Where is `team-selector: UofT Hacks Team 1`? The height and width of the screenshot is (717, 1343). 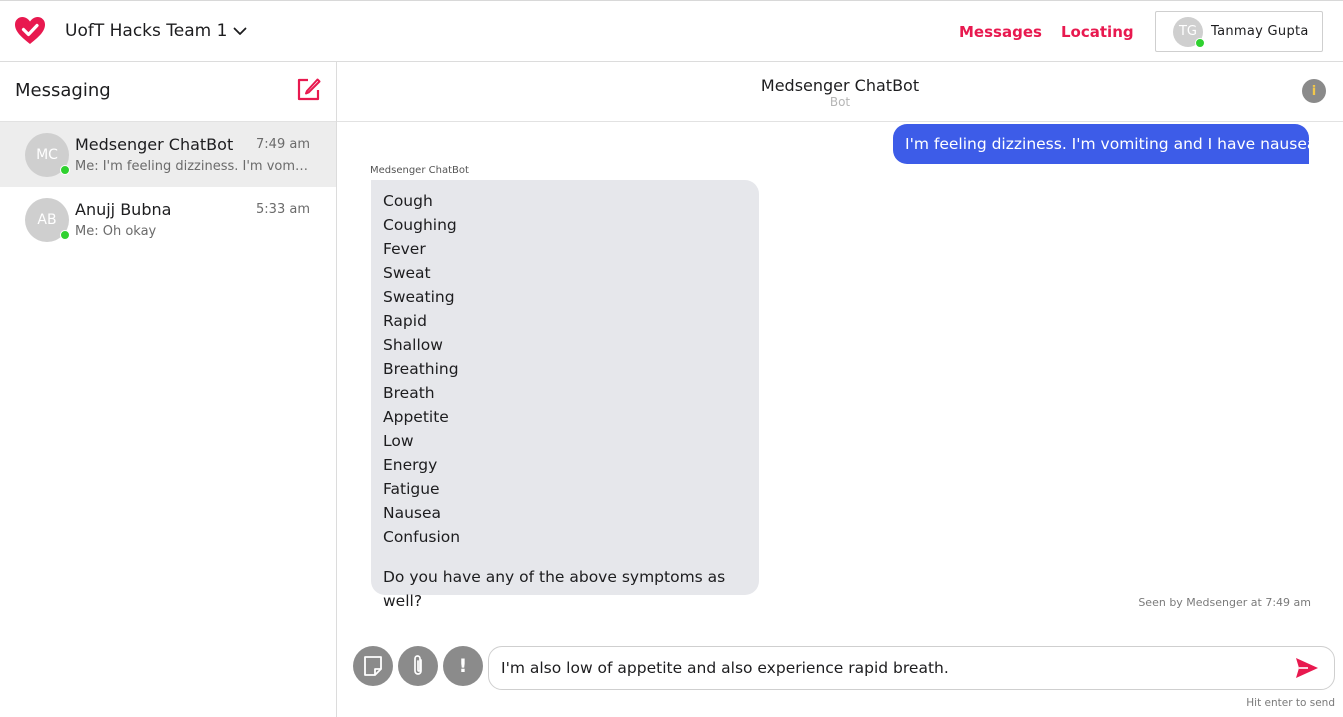 team-selector: UofT Hacks Team 1 is located at coordinates (156, 31).